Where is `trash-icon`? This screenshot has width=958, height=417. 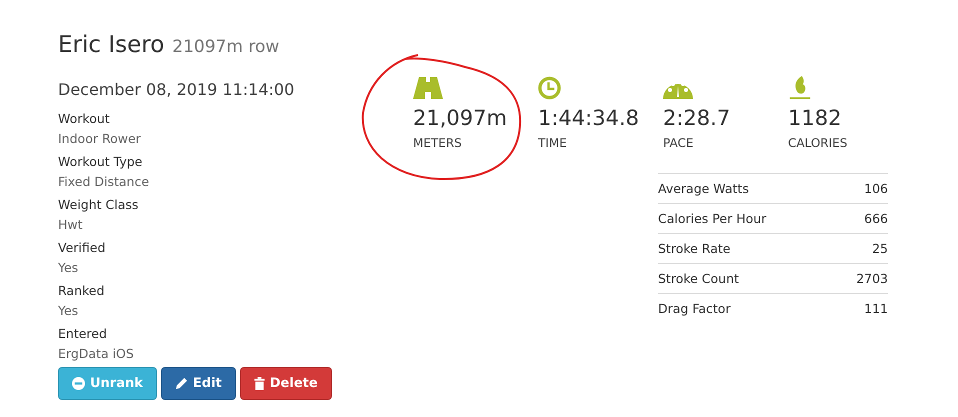 trash-icon is located at coordinates (259, 383).